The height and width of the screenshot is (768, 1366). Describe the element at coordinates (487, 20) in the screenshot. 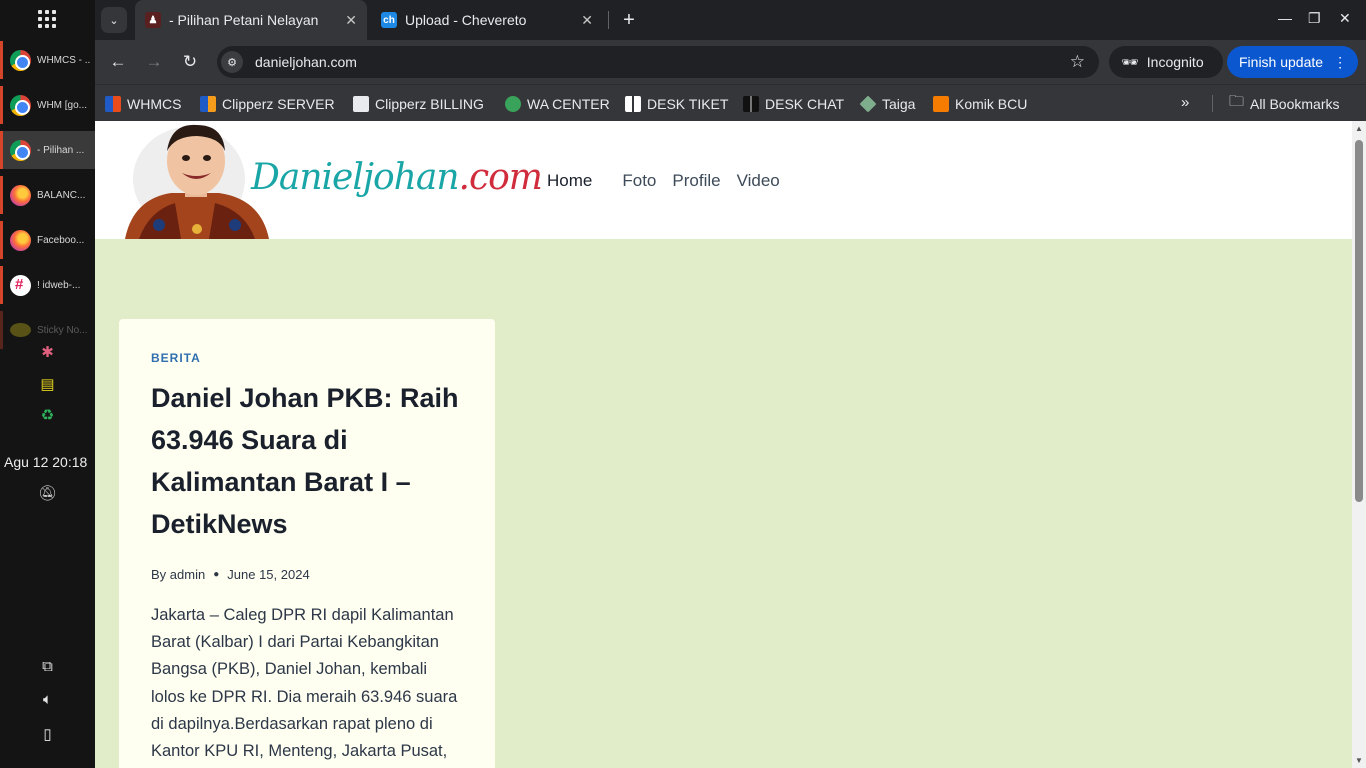

I see `tab-chevereto: ch Upload - Chevereto ✕` at that location.